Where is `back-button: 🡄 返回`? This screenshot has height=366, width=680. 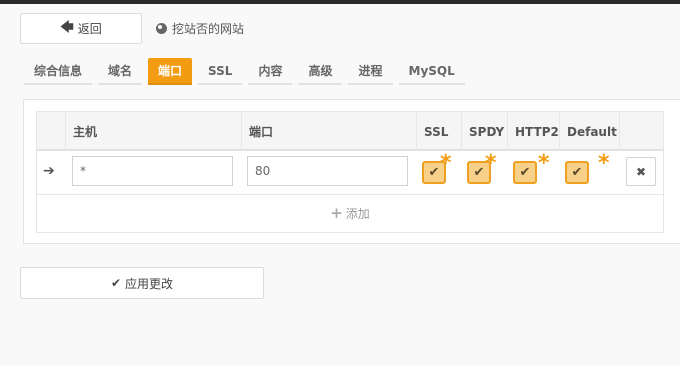 back-button: 🡄 返回 is located at coordinates (81, 28).